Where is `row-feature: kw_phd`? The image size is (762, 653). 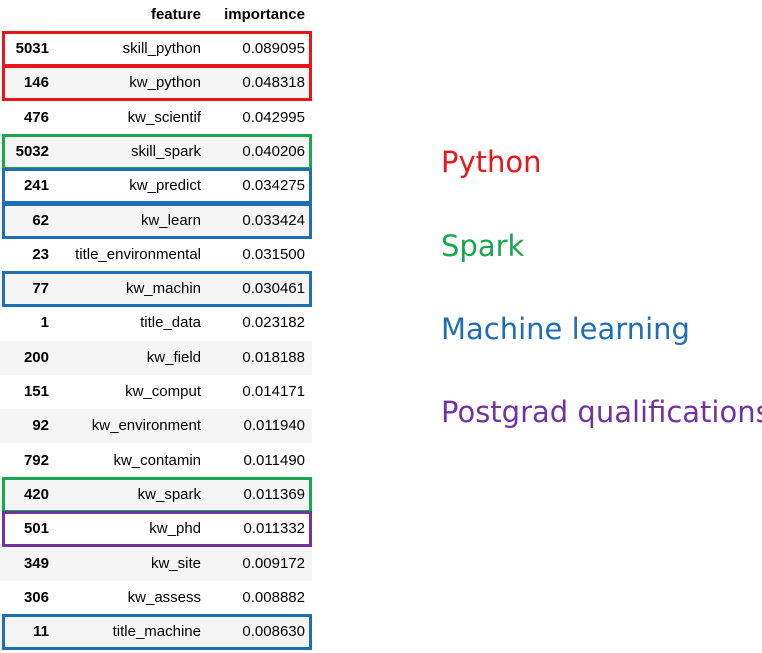
row-feature: kw_phd is located at coordinates (175, 529).